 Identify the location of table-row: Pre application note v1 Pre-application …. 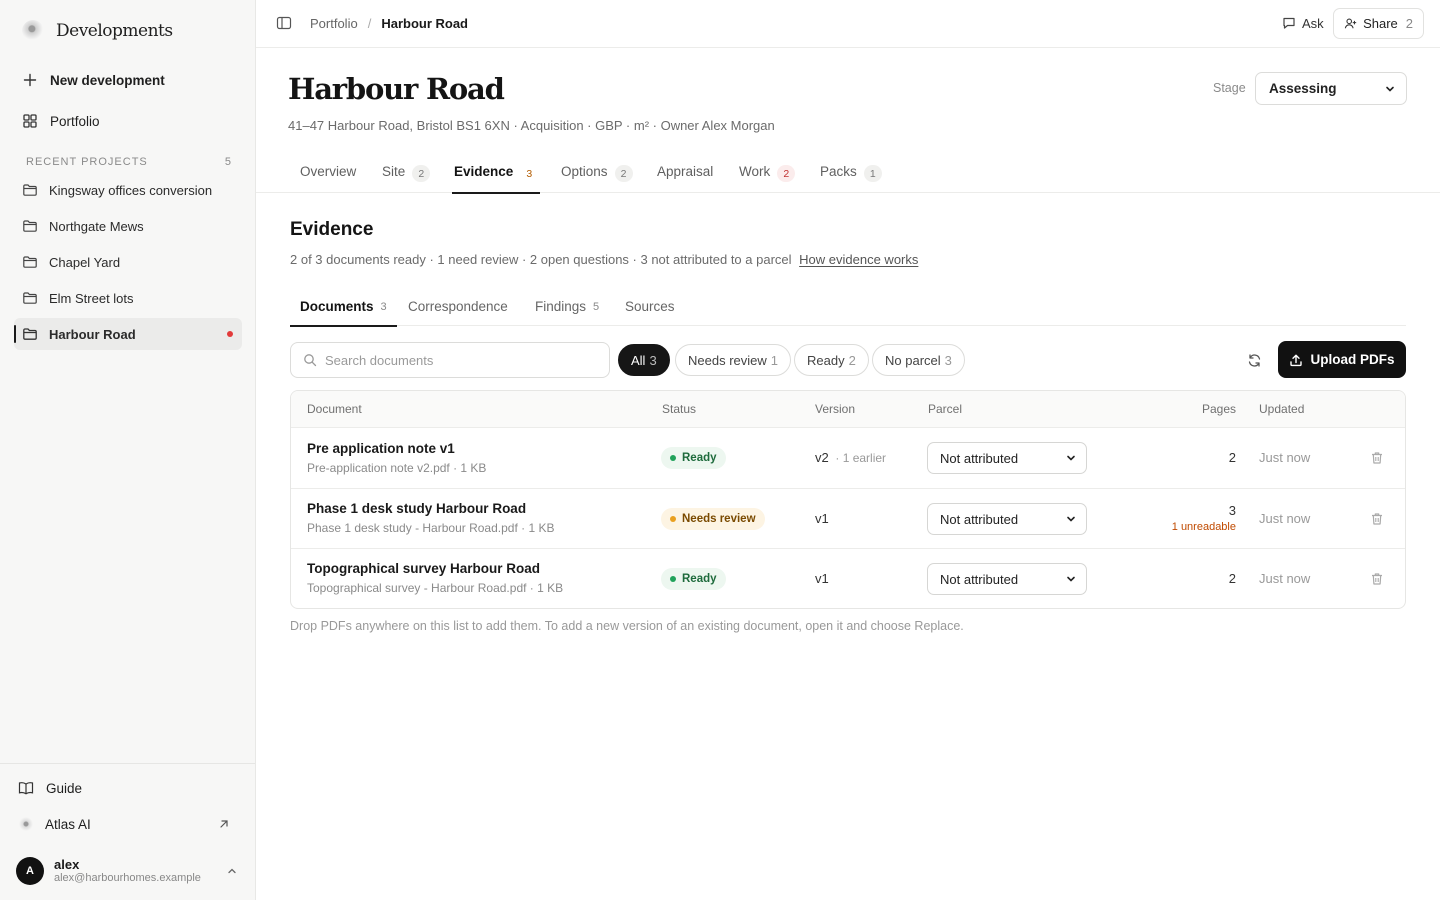
(848, 458).